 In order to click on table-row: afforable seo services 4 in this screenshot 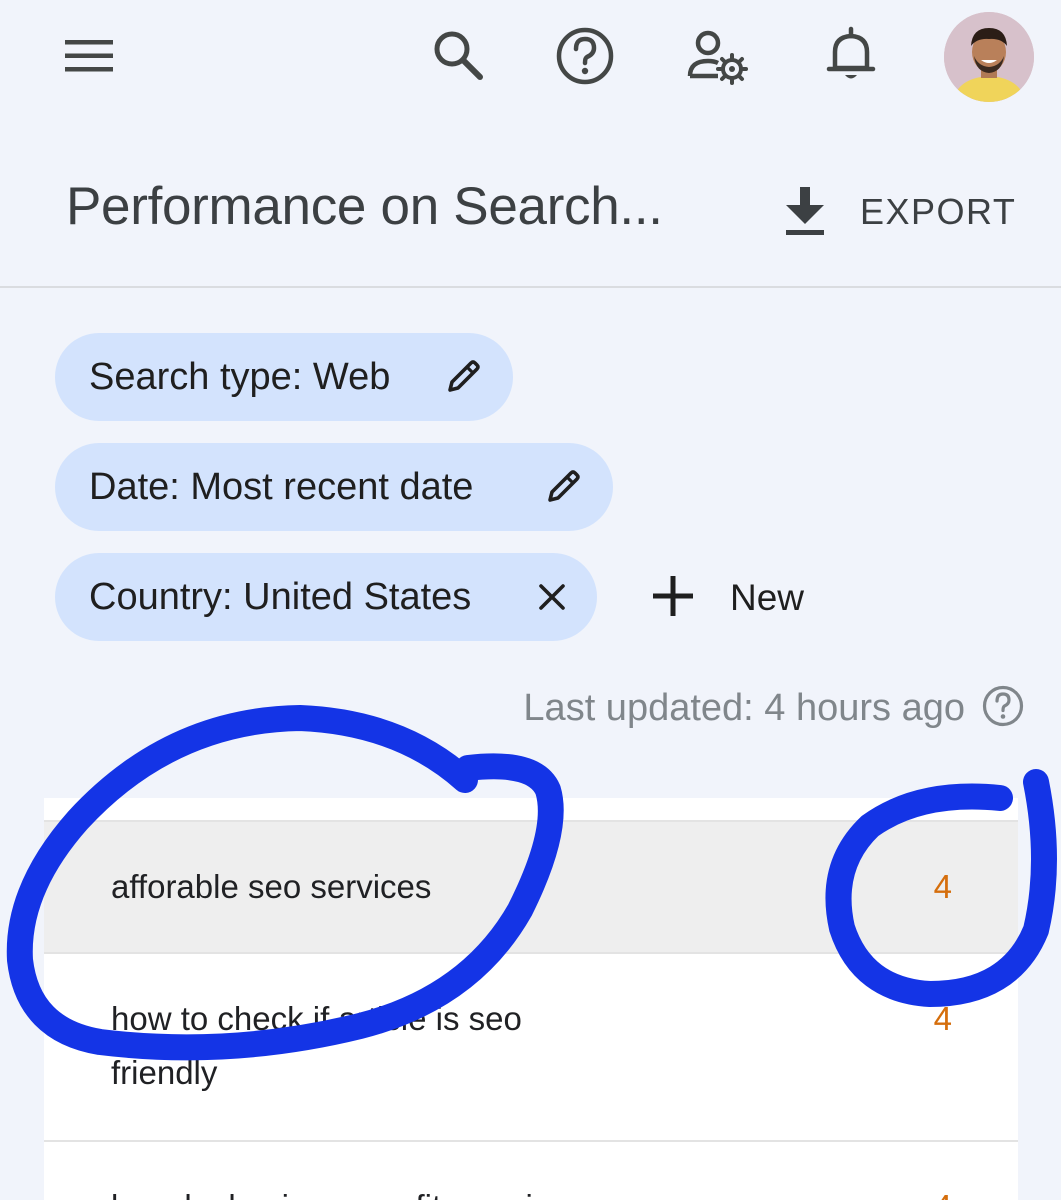, I will do `click(531, 886)`.